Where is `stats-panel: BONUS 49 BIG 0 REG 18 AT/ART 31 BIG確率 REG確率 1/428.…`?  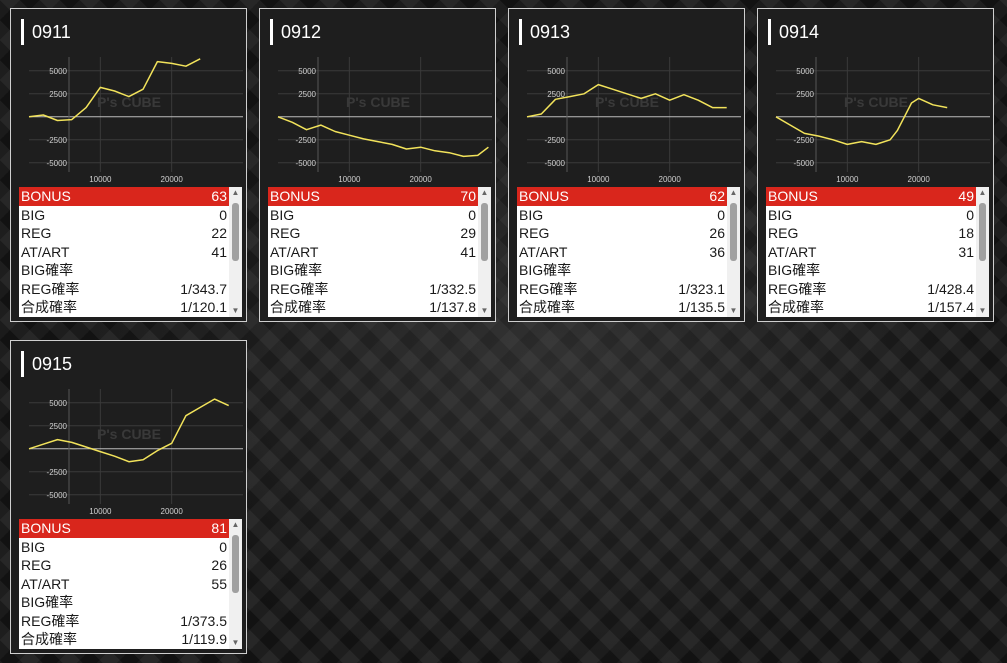 stats-panel: BONUS 49 BIG 0 REG 18 AT/ART 31 BIG確率 REG確率 1/428.… is located at coordinates (877, 252).